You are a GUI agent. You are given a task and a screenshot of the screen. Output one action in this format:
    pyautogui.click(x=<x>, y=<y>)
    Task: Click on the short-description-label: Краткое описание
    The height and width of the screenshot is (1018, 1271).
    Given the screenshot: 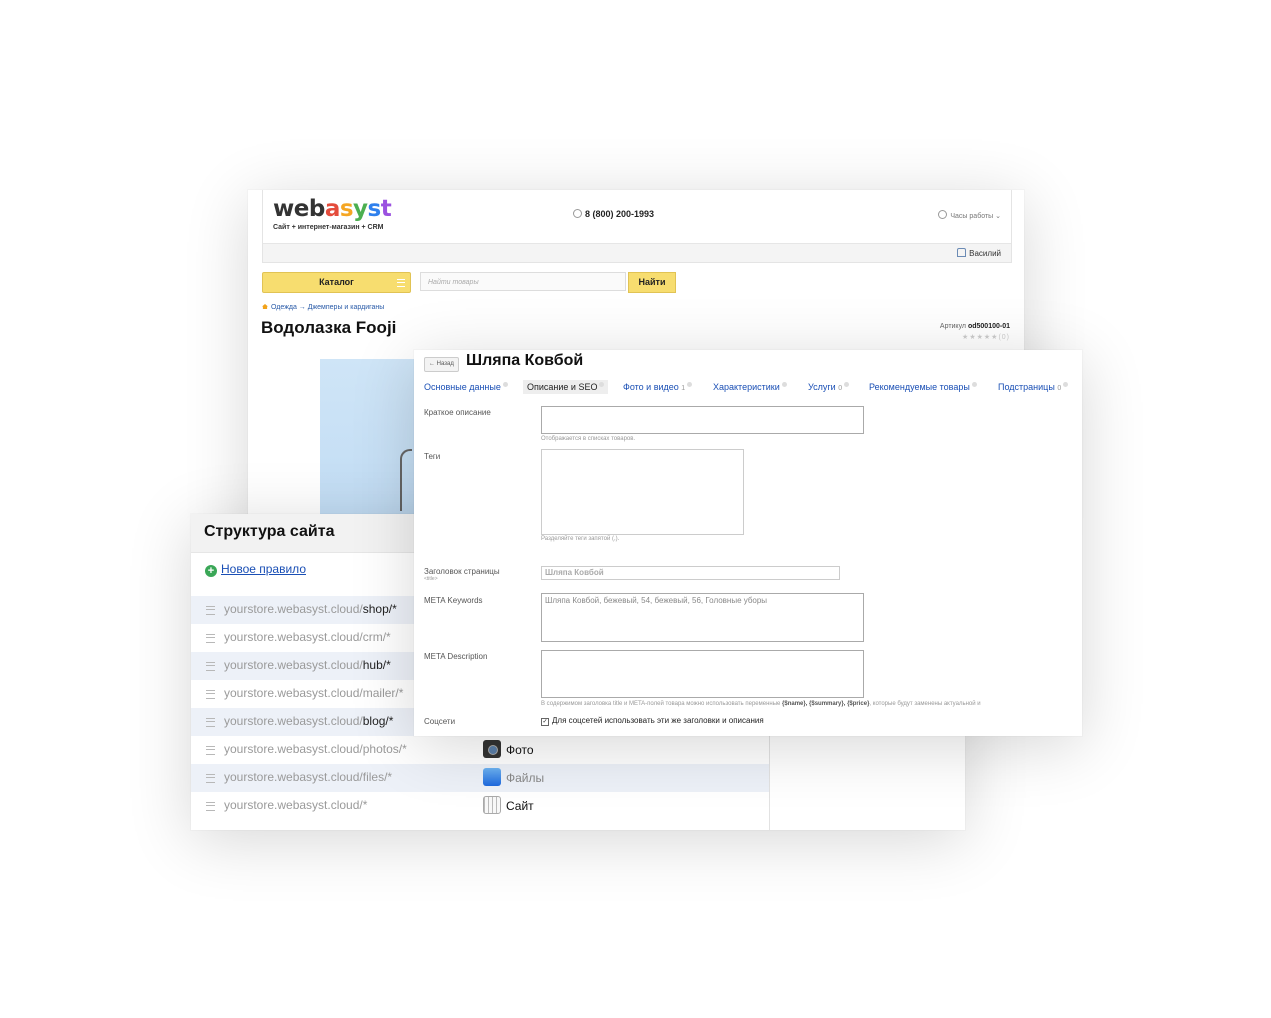 What is the action you would take?
    pyautogui.click(x=457, y=412)
    